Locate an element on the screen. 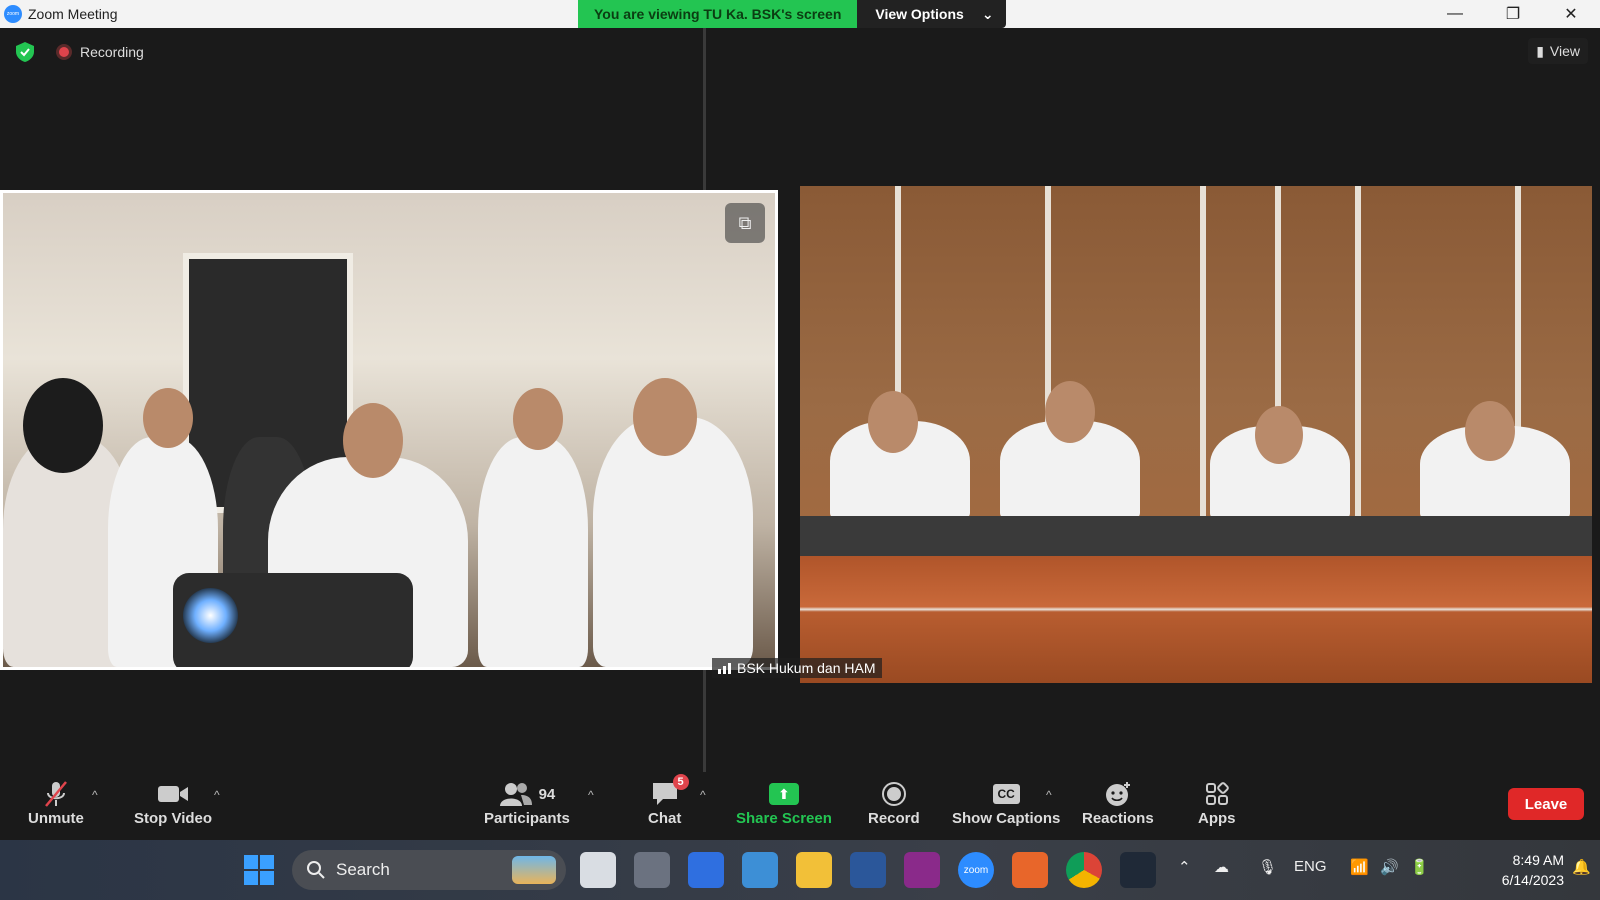  show-captions-label: Show Captions is located at coordinates (1006, 818).